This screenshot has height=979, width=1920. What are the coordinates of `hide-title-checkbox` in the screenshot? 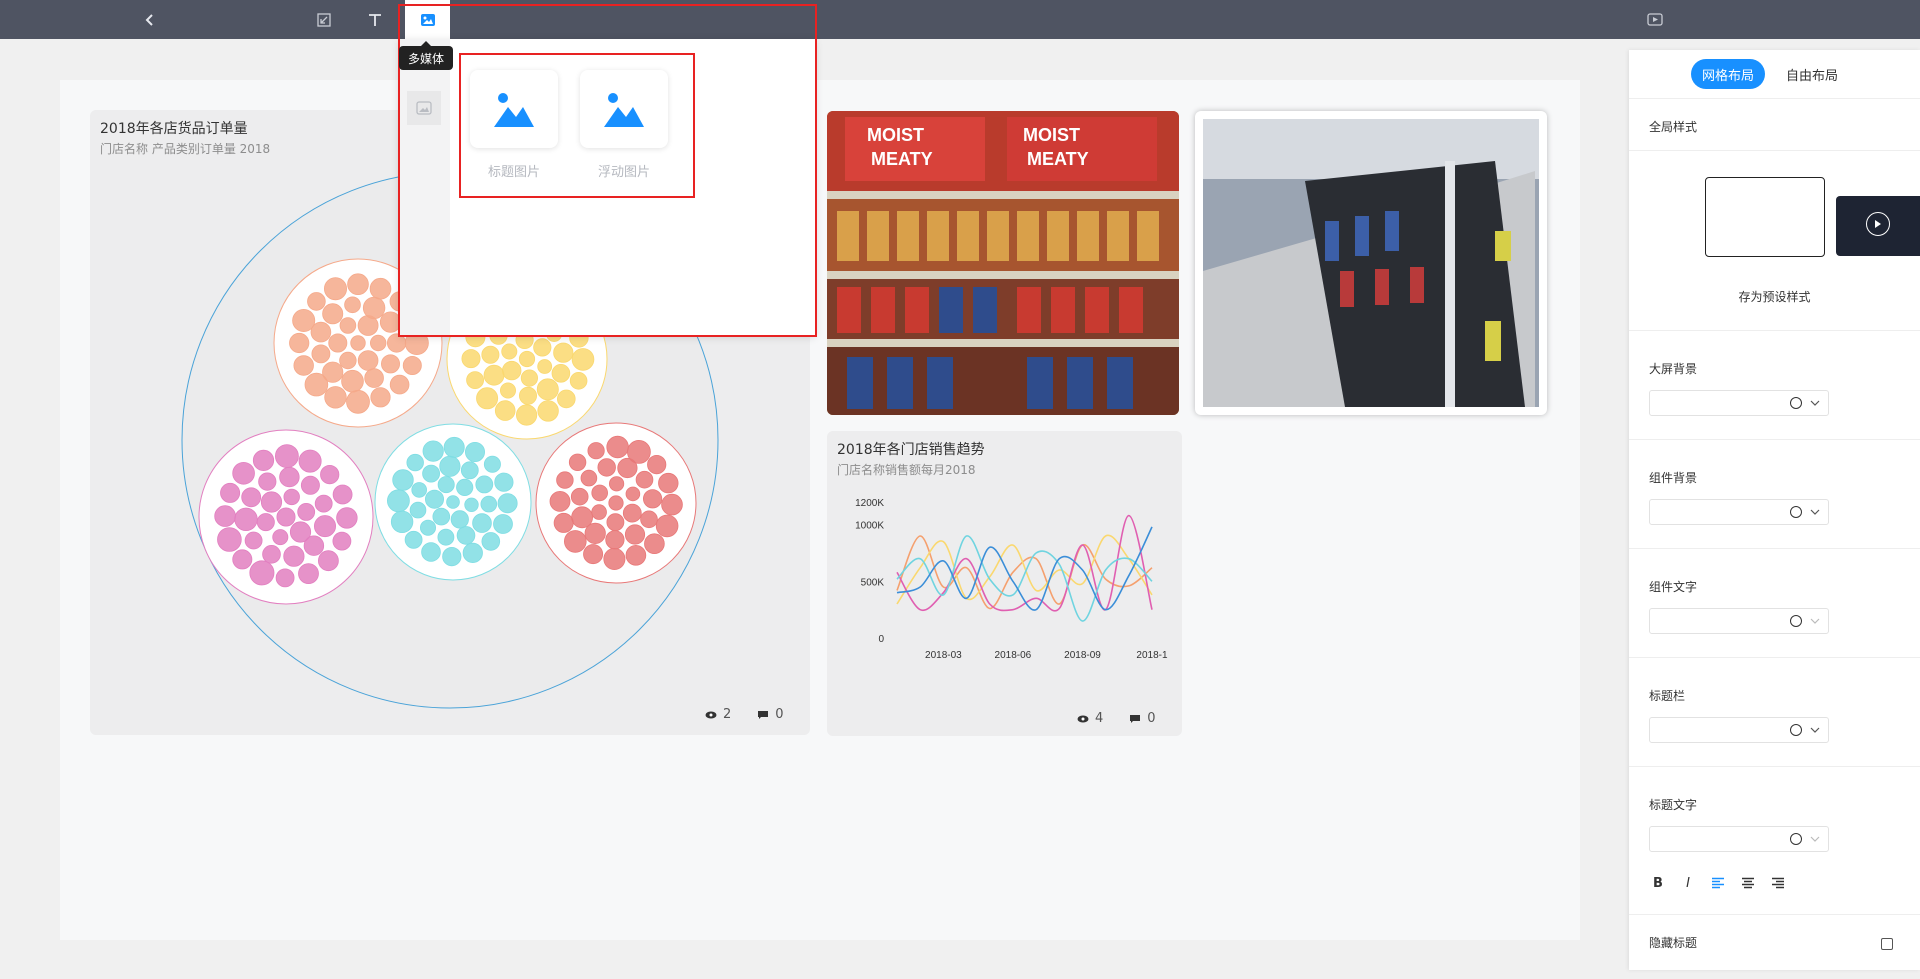 It's located at (1887, 944).